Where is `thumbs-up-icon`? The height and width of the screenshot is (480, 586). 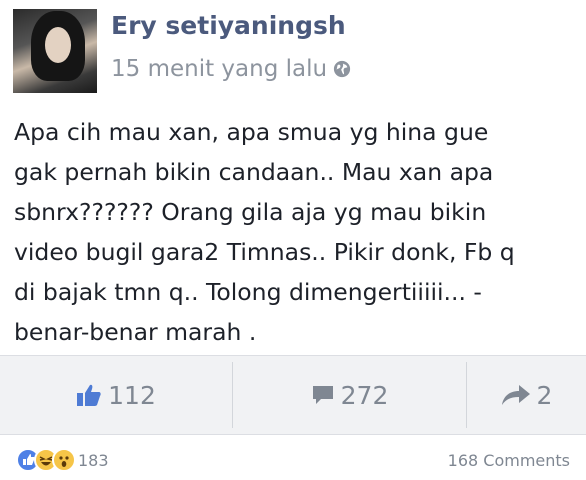
thumbs-up-icon is located at coordinates (89, 395).